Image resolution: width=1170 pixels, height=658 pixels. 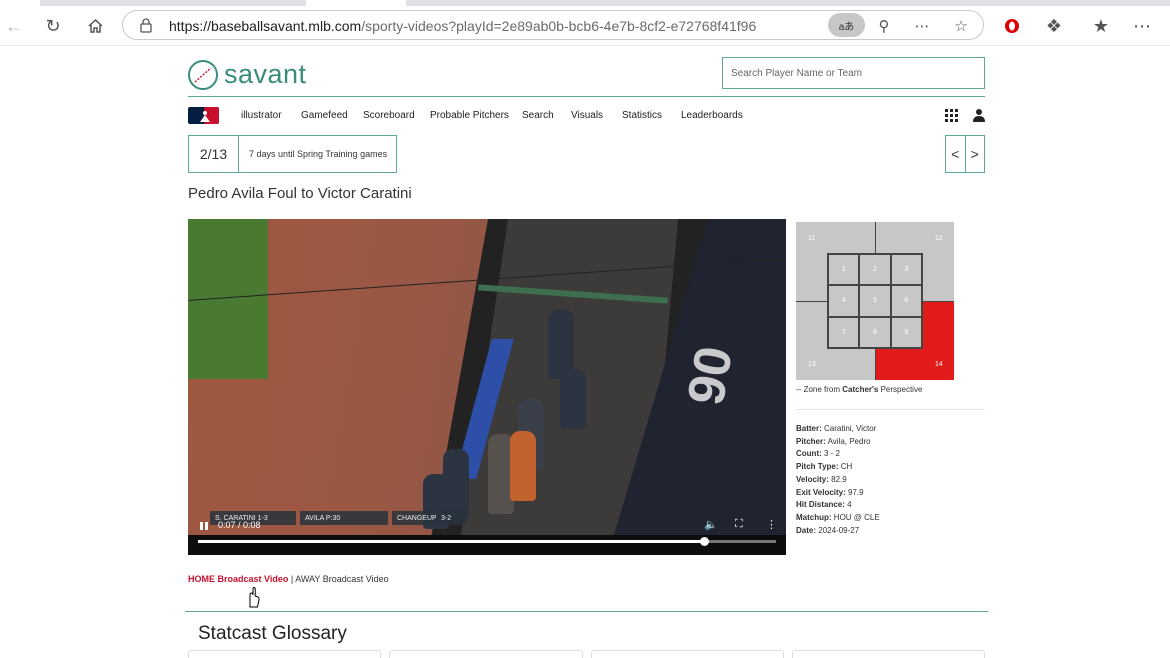 I want to click on back-arrow-icon: ←, so click(x=14, y=26).